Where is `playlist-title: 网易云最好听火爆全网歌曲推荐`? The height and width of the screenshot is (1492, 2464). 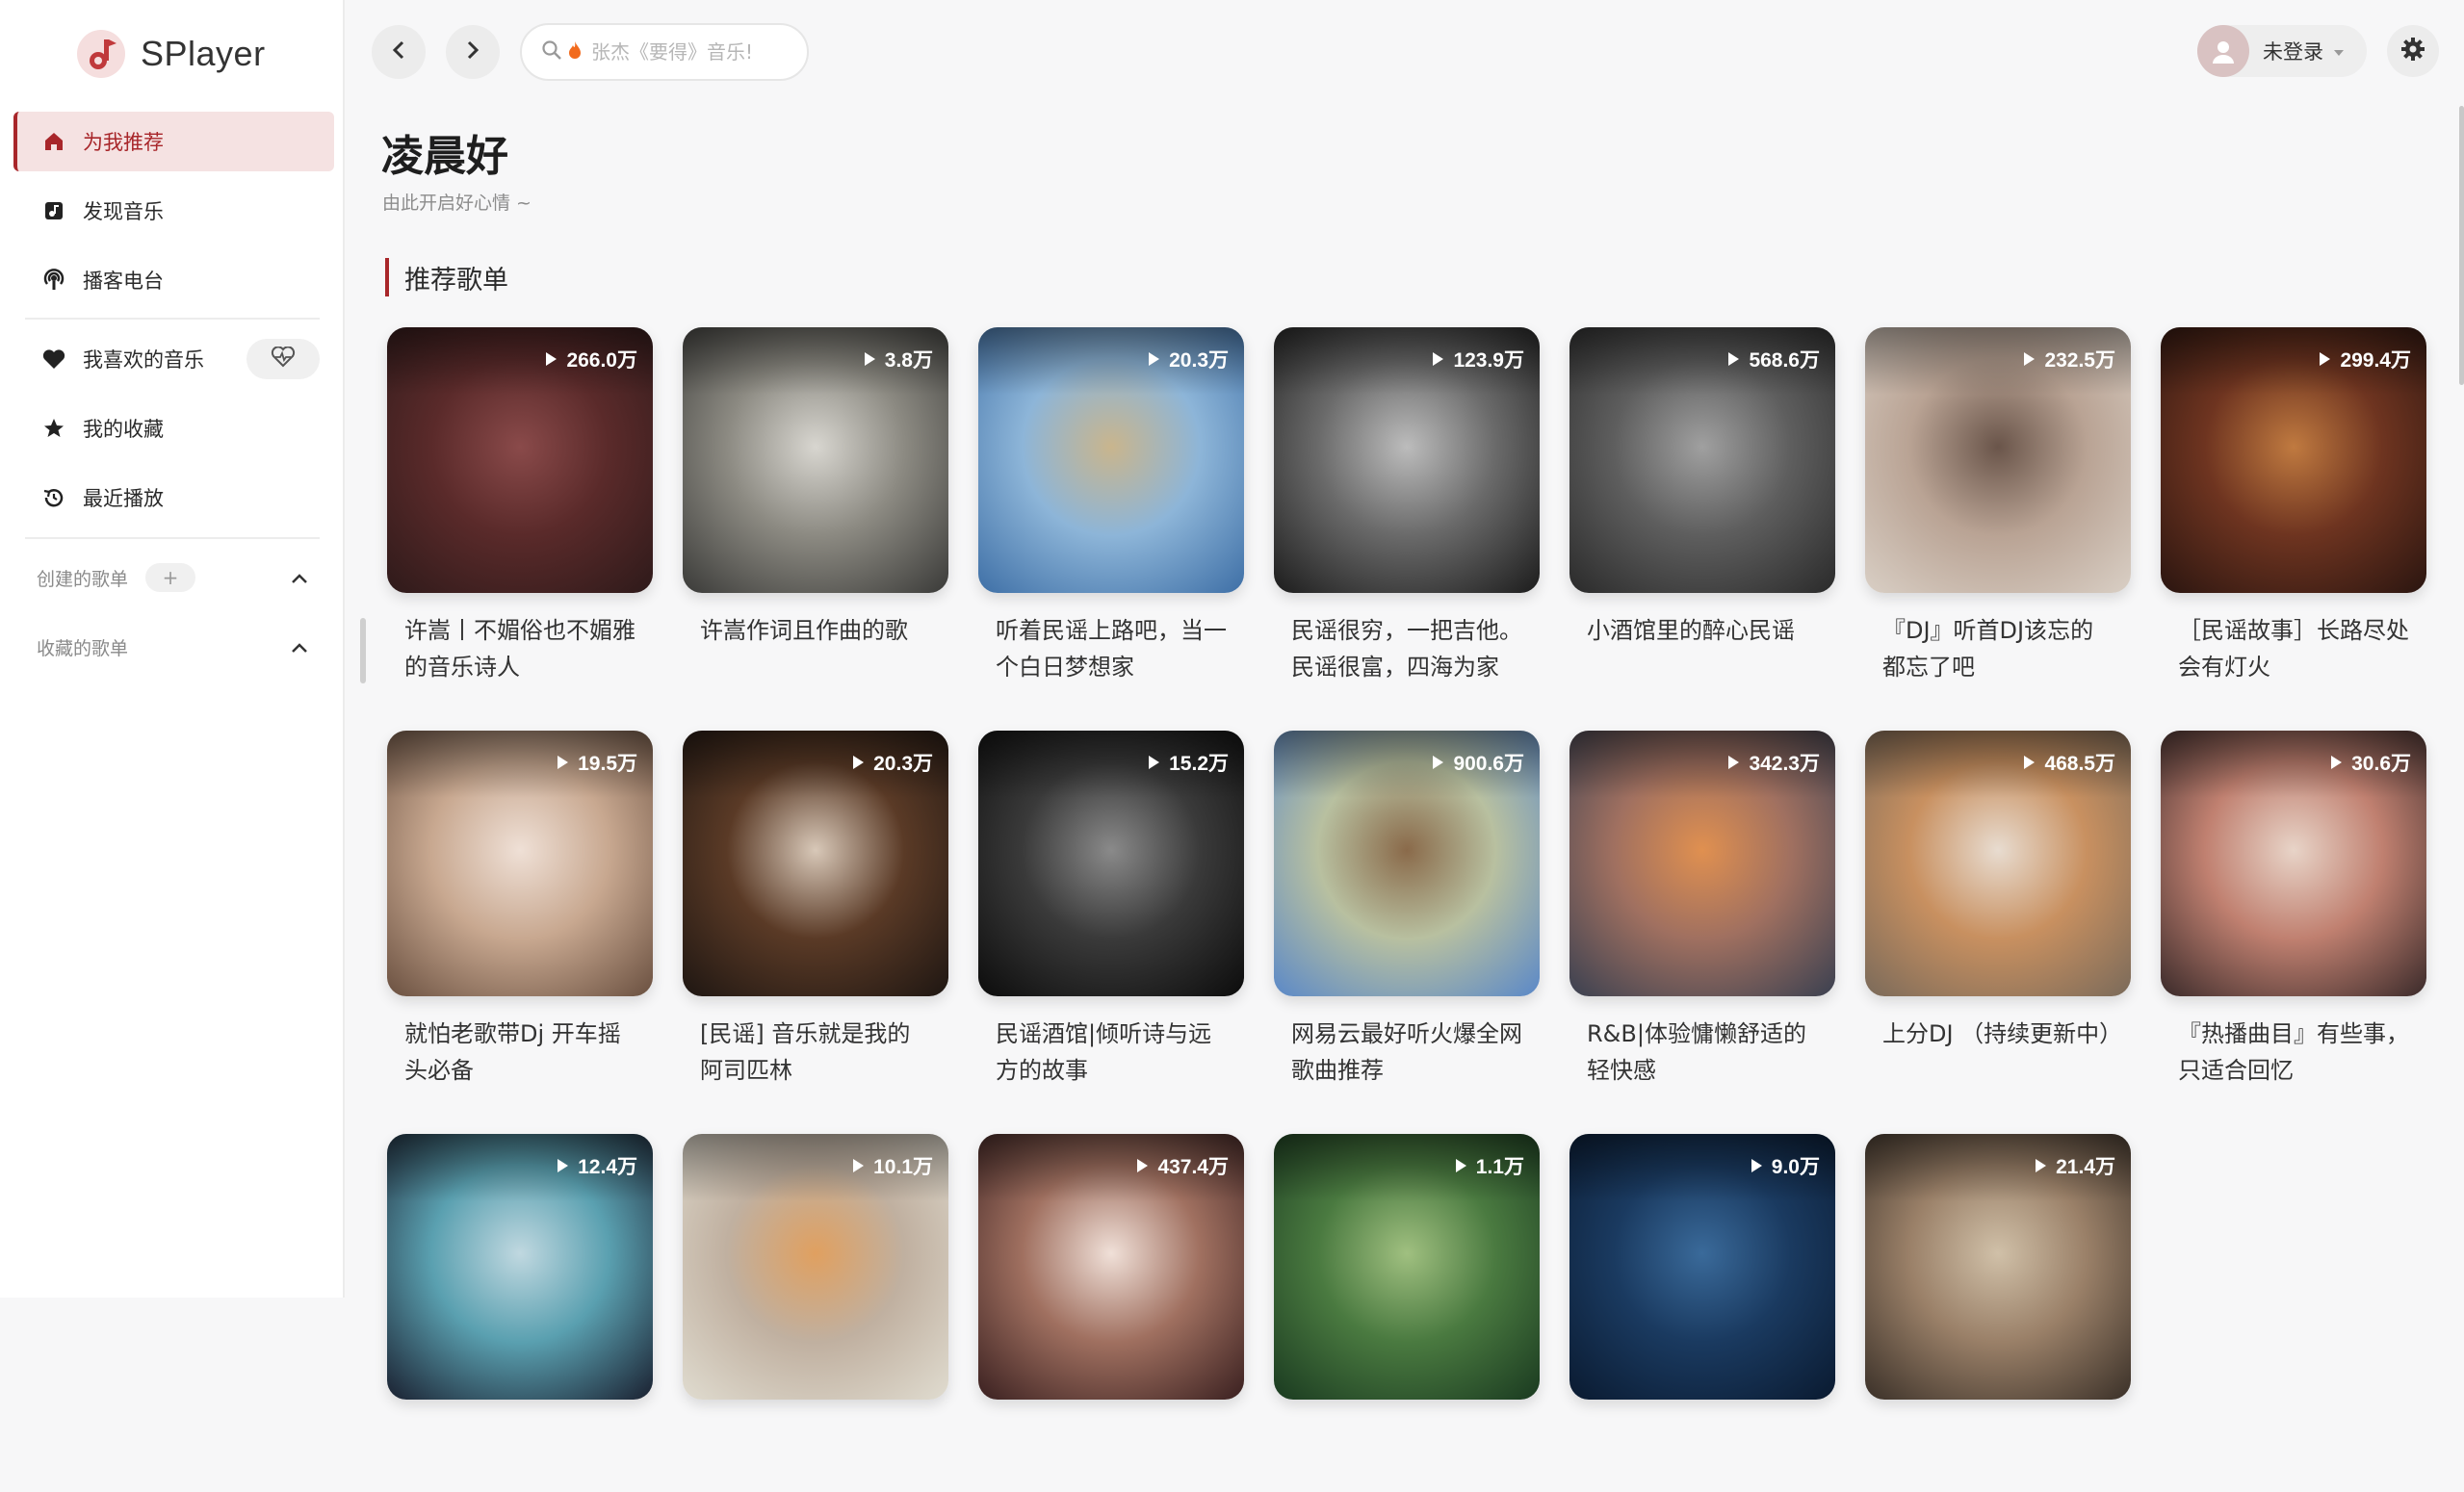 playlist-title: 网易云最好听火爆全网歌曲推荐 is located at coordinates (1407, 1052).